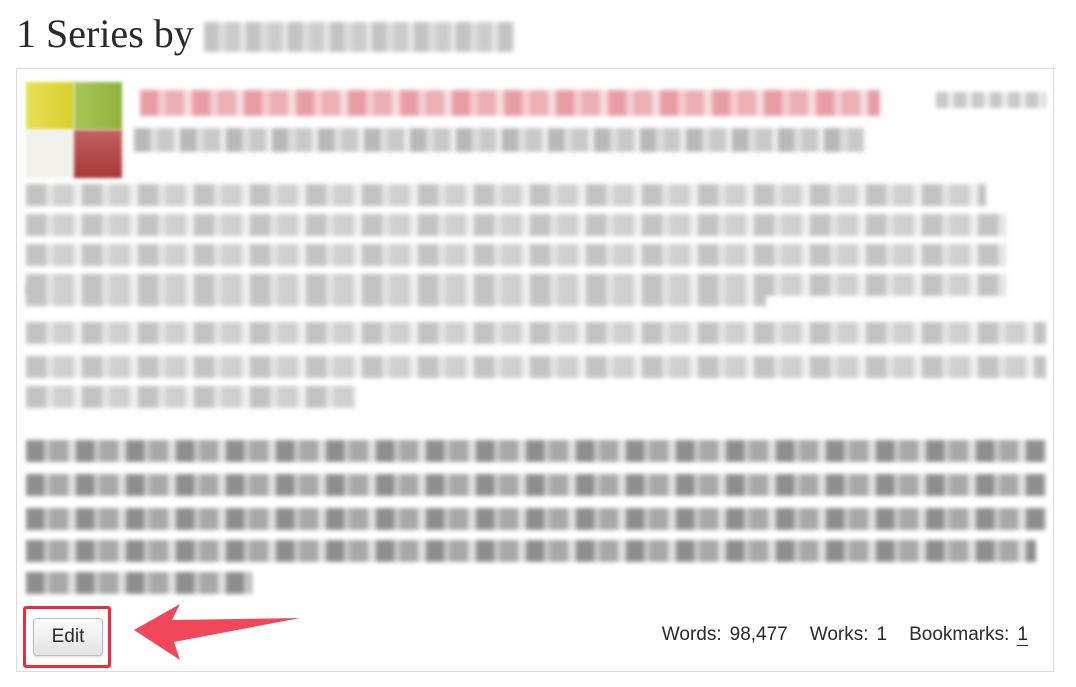 This screenshot has width=1076, height=687. What do you see at coordinates (959, 634) in the screenshot?
I see `bookmarks-label: Bookmarks:` at bounding box center [959, 634].